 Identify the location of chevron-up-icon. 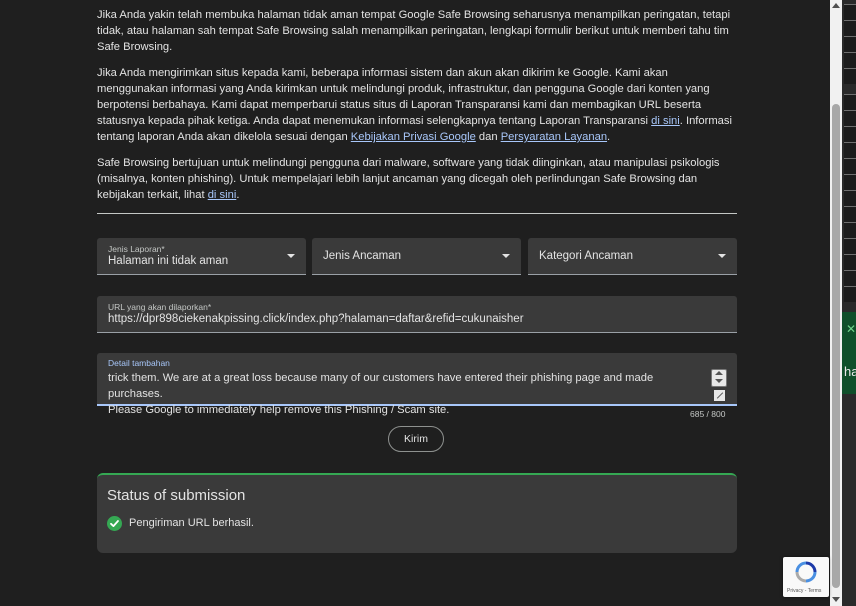
(719, 373).